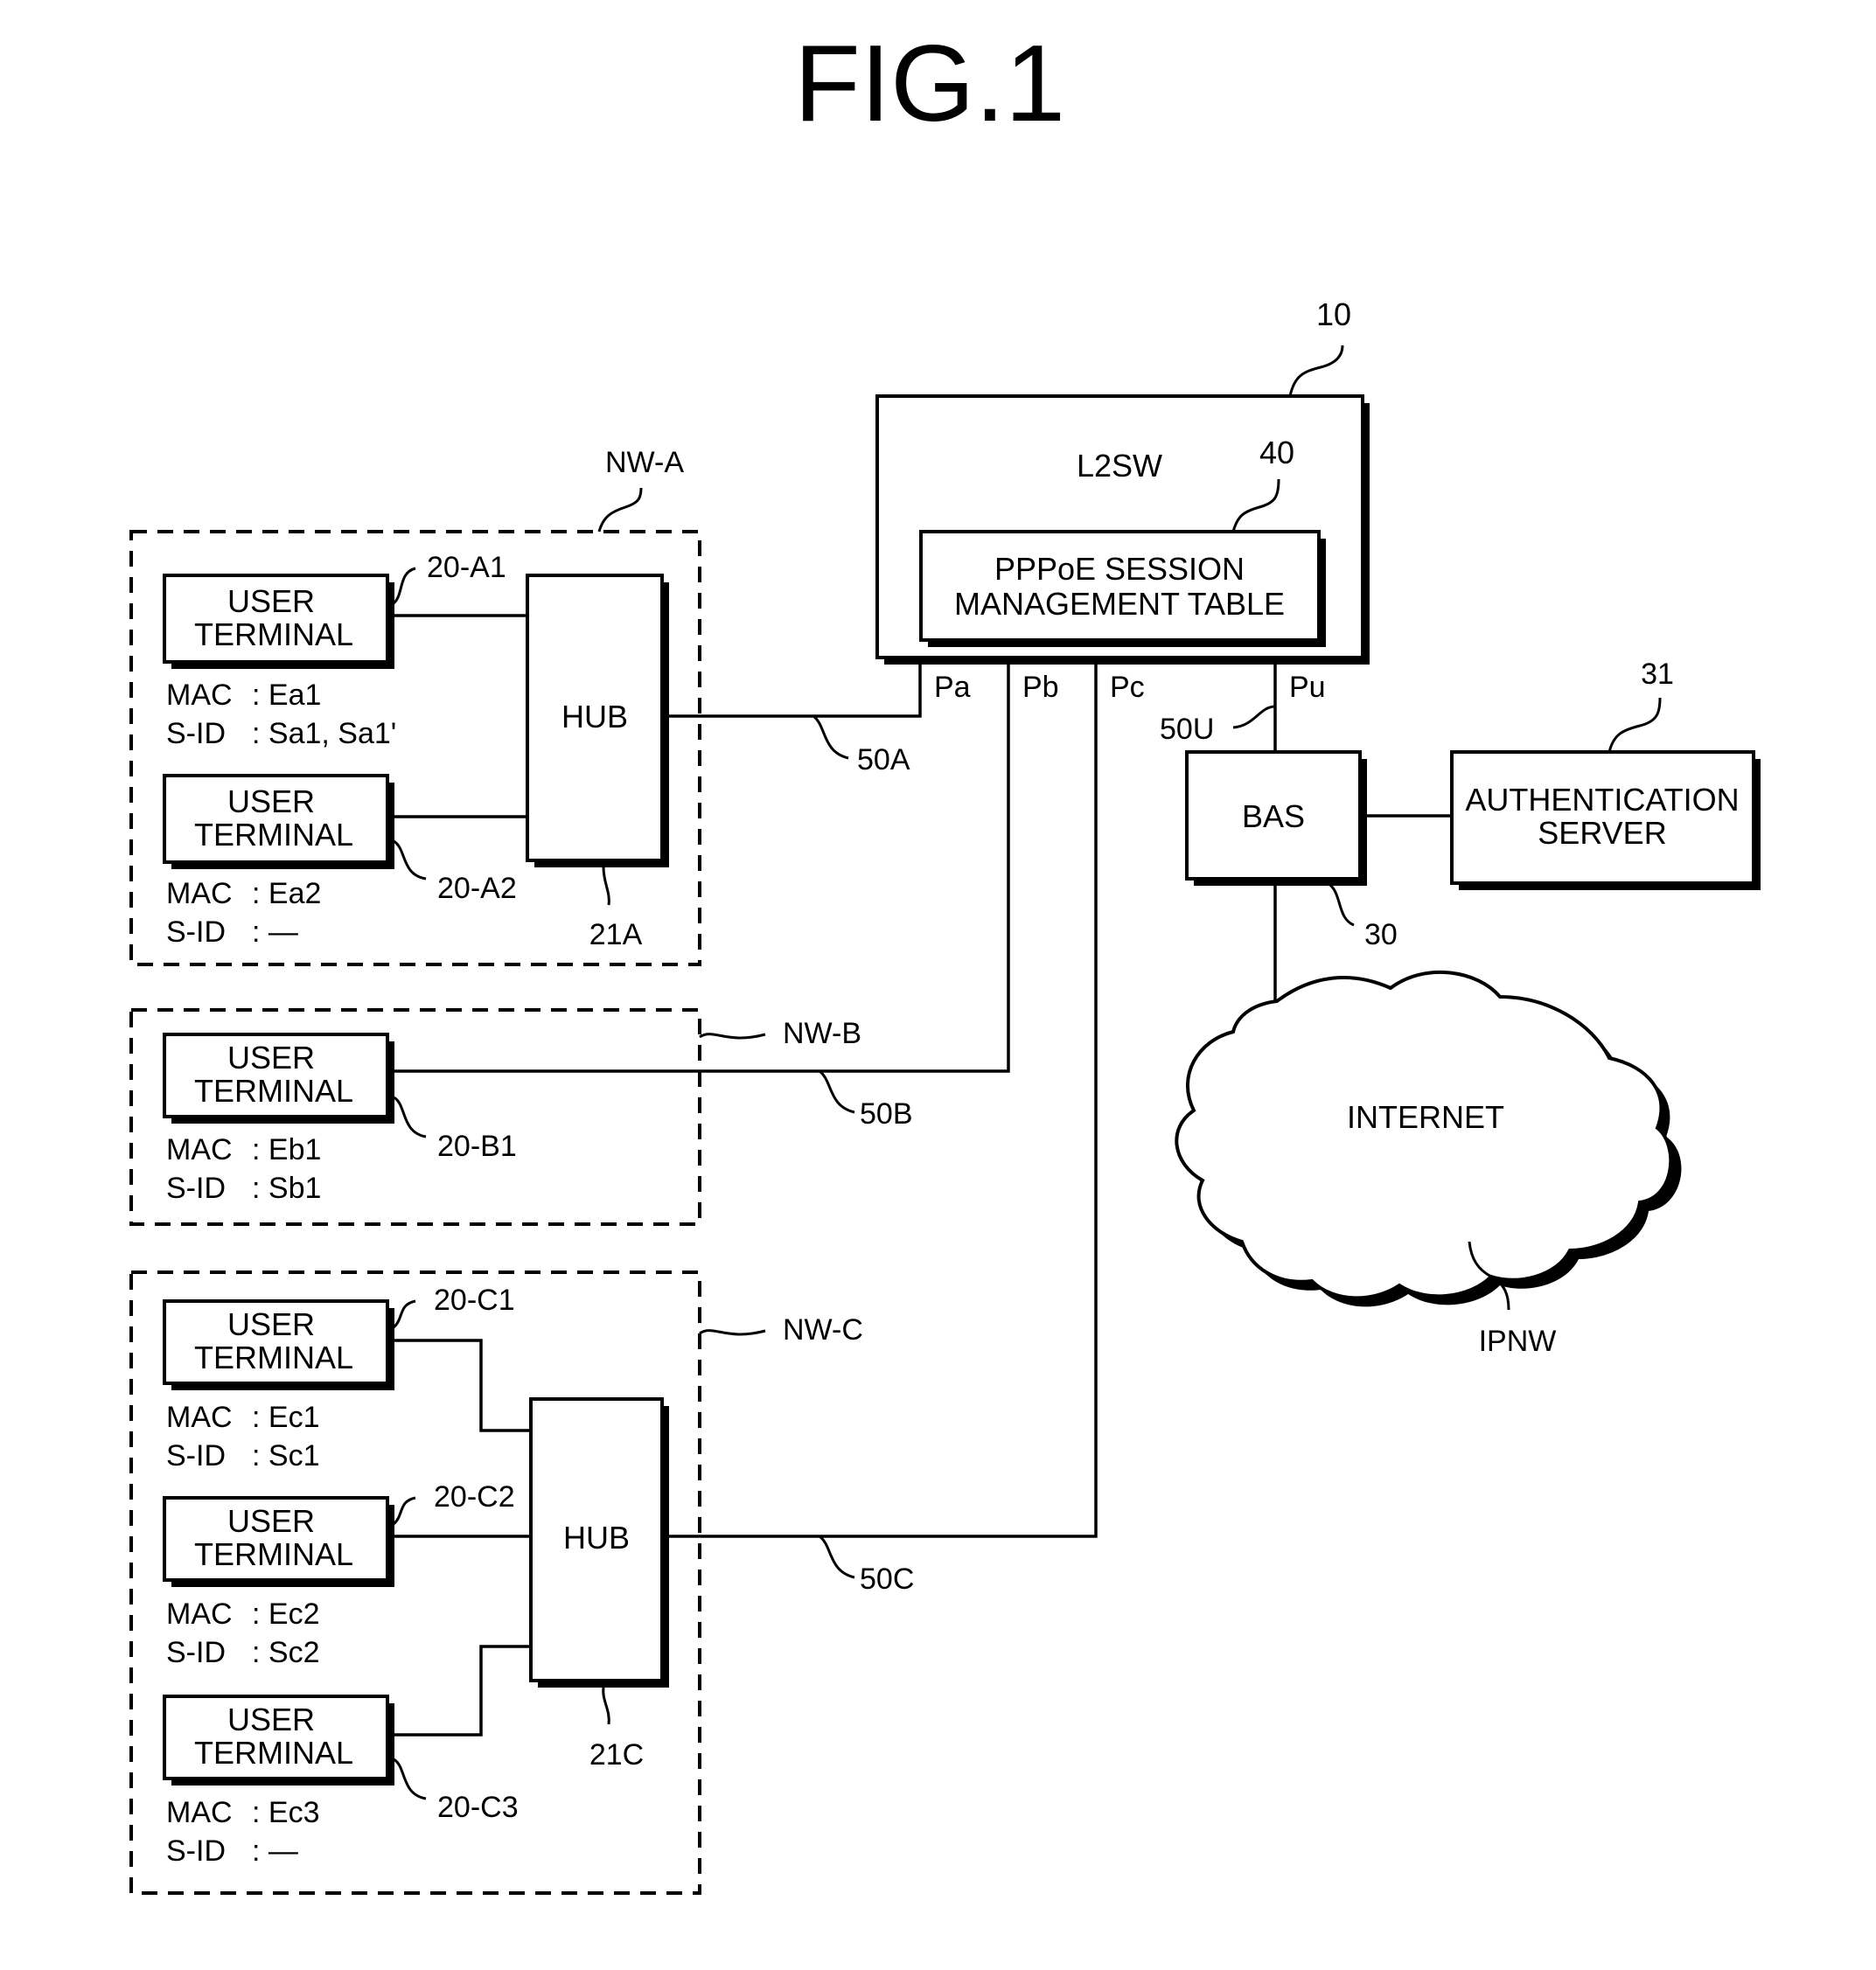  Describe the element at coordinates (830, 737) in the screenshot. I see `link-50a-leader` at that location.